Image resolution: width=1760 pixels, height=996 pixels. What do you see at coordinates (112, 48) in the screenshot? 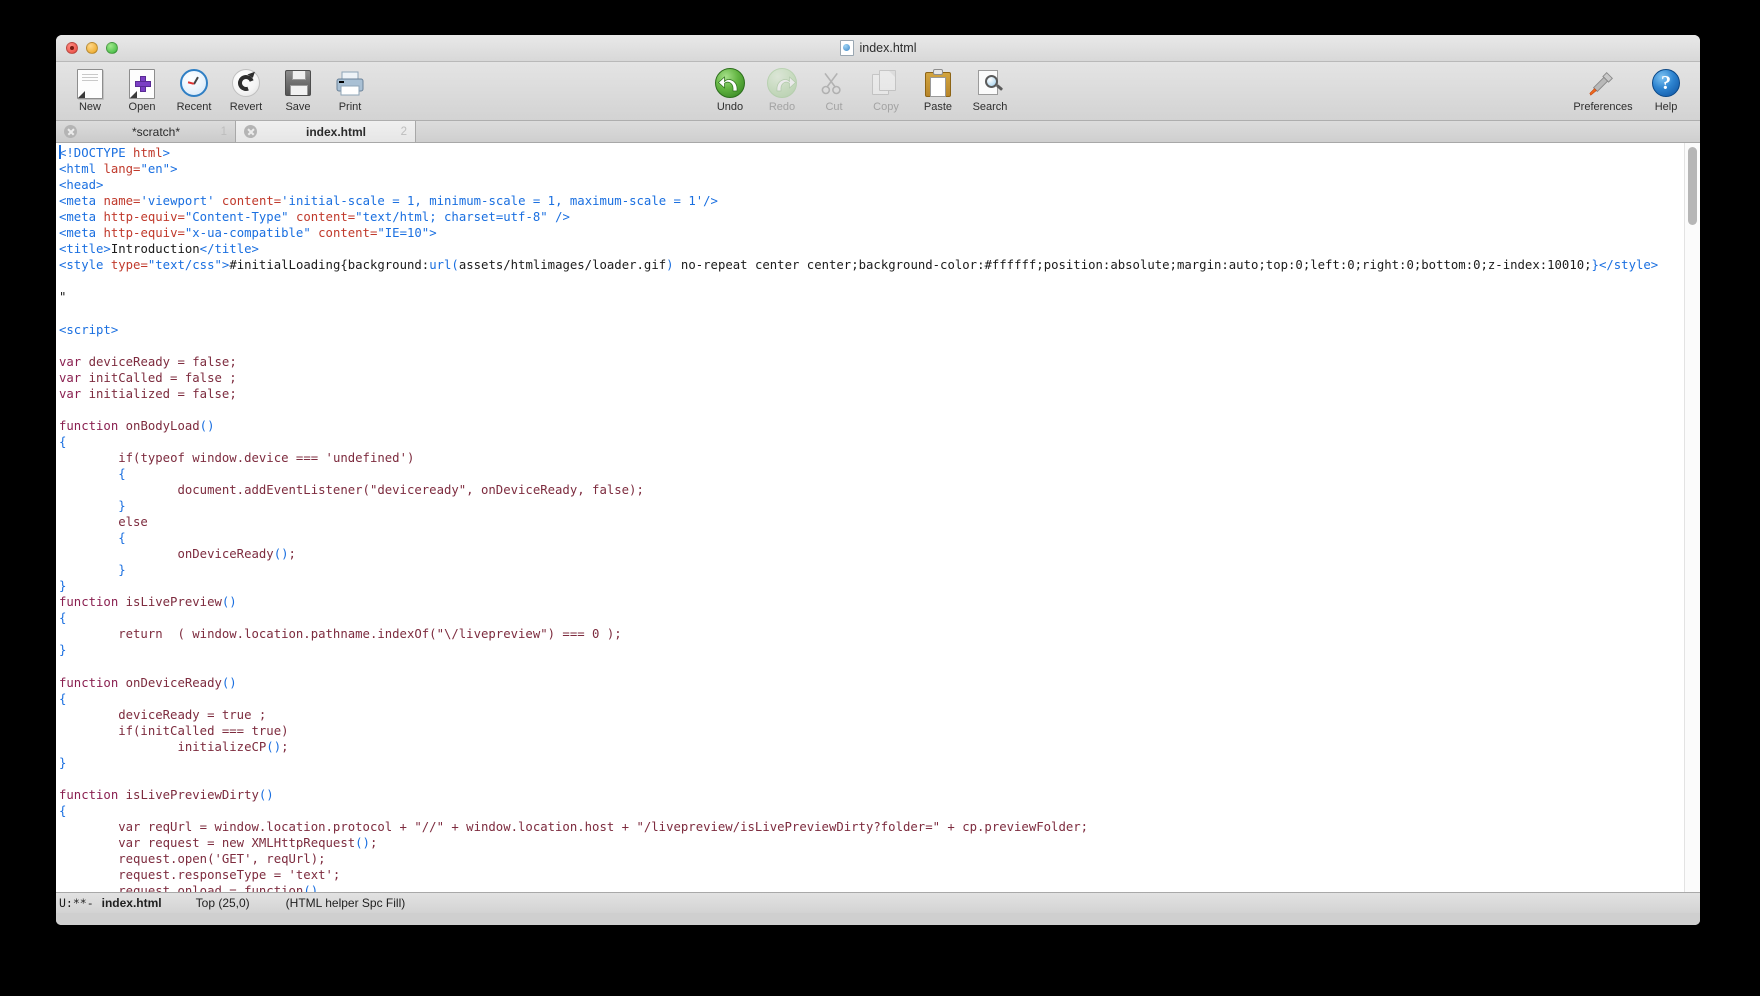
I see `zoom-button` at bounding box center [112, 48].